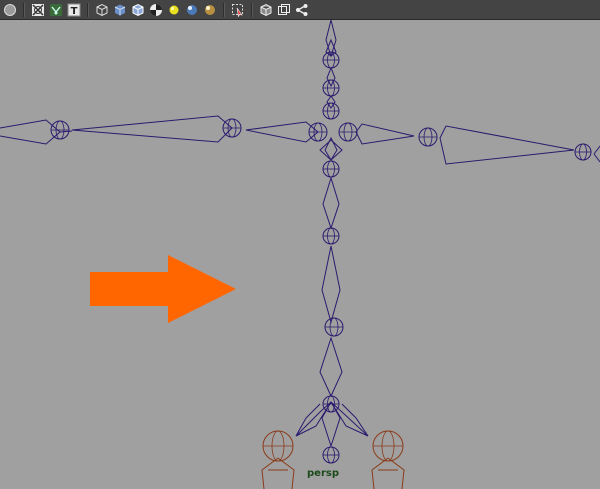 The width and height of the screenshot is (600, 489). What do you see at coordinates (120, 10) in the screenshot?
I see `shaded-cube-icon` at bounding box center [120, 10].